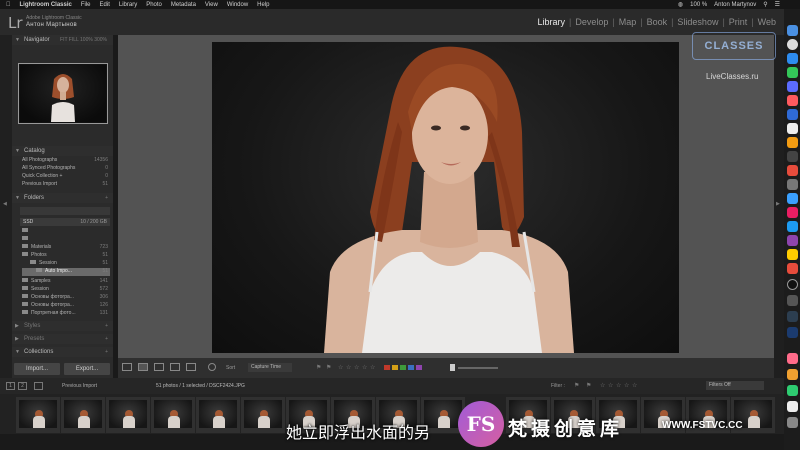  What do you see at coordinates (66, 177) in the screenshot?
I see `catalog-item-quick-collection: Quick Collection + 0` at bounding box center [66, 177].